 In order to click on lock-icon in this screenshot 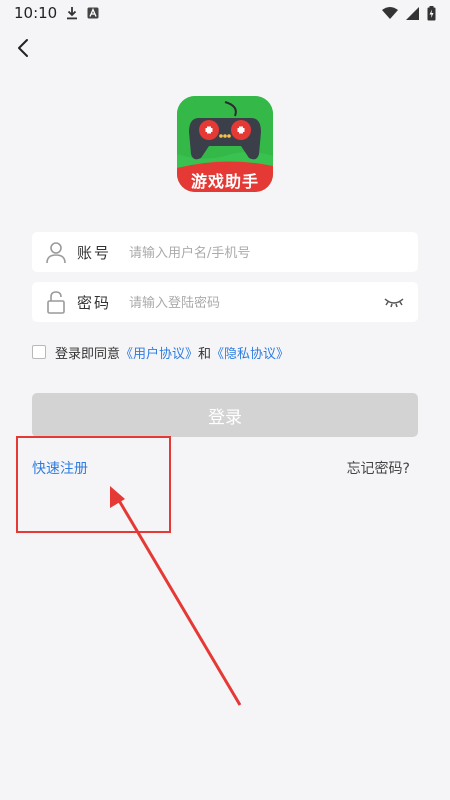, I will do `click(56, 302)`.